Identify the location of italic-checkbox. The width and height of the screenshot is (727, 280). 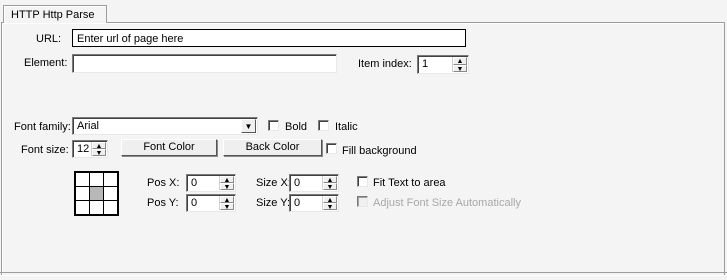
(323, 125).